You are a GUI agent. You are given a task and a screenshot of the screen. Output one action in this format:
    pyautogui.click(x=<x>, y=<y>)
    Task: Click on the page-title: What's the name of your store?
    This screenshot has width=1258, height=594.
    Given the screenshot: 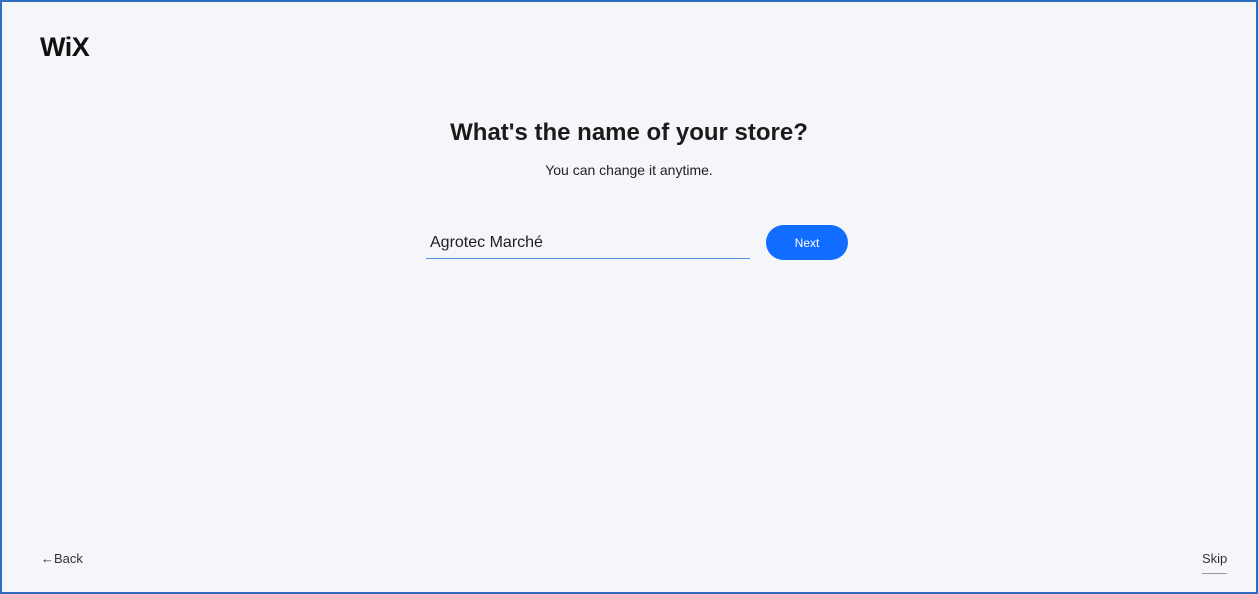 What is the action you would take?
    pyautogui.click(x=629, y=132)
    